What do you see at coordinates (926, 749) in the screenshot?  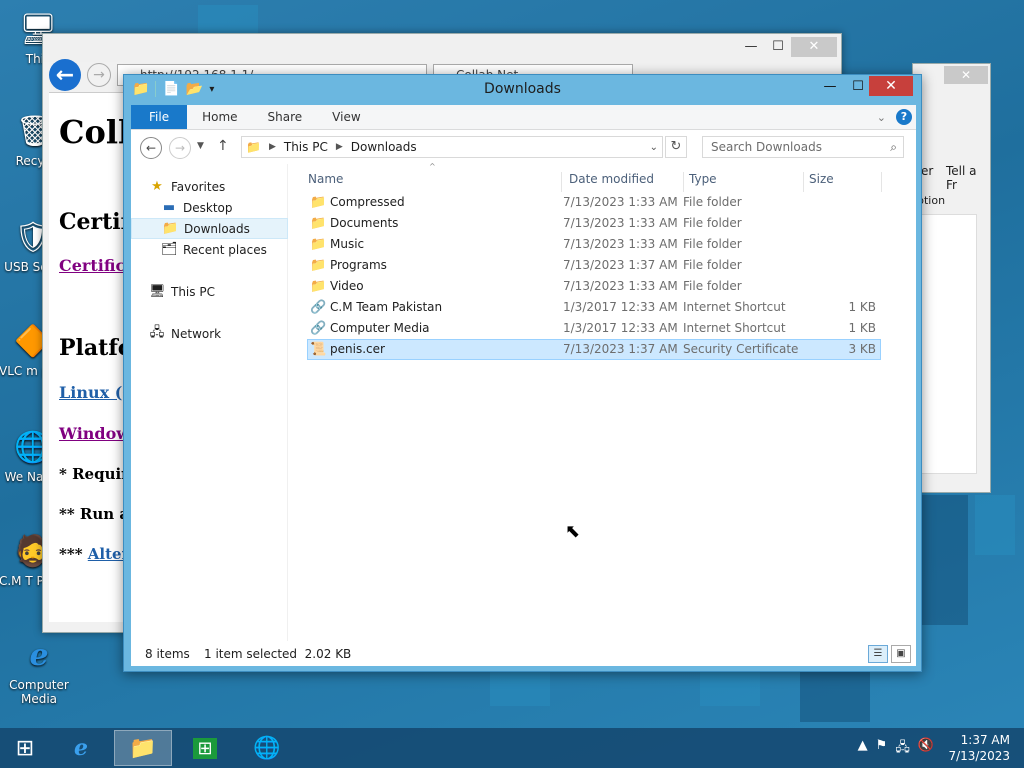 I see `volume-muted-icon: 🔇` at bounding box center [926, 749].